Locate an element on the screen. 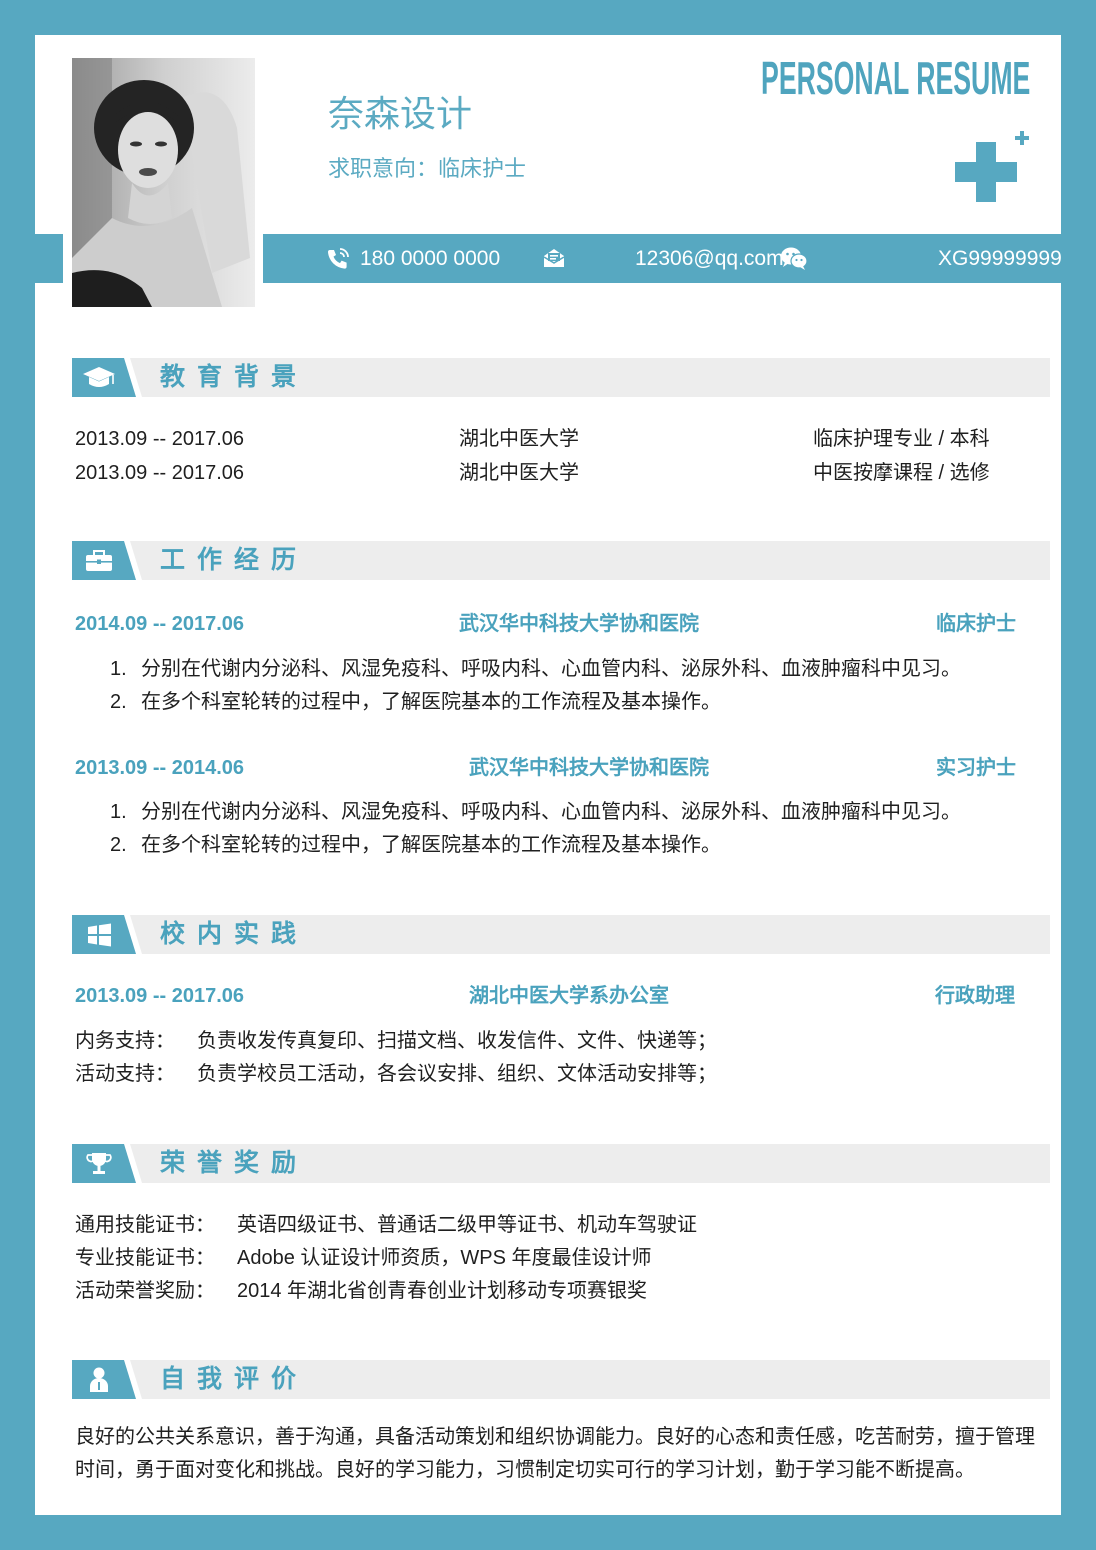 This screenshot has width=1096, height=1550. wechat-icon is located at coordinates (794, 258).